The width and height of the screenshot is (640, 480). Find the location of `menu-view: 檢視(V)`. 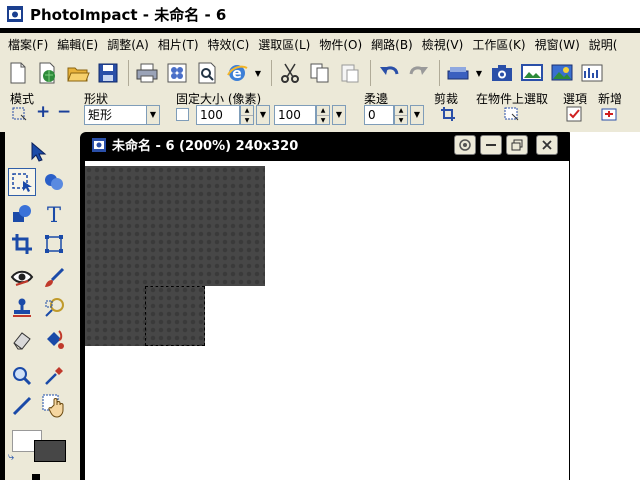

menu-view: 檢視(V) is located at coordinates (443, 44).